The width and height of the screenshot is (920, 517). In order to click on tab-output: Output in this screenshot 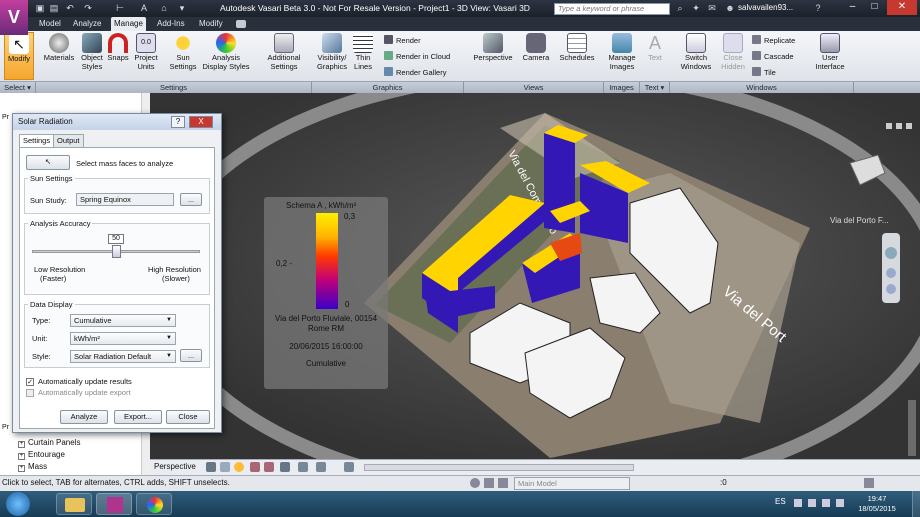, I will do `click(68, 140)`.